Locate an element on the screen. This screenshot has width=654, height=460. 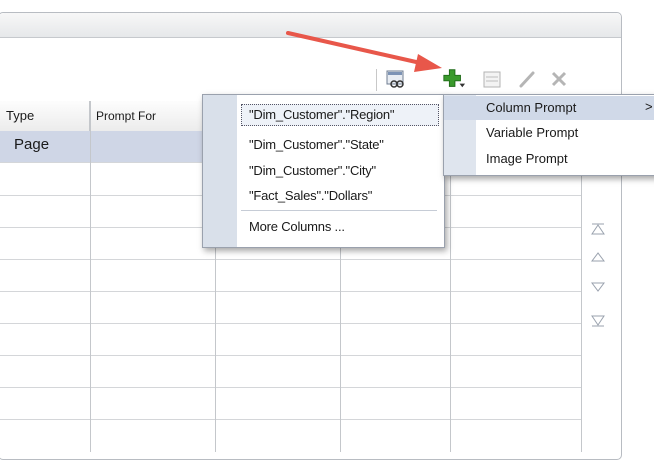
column-divider is located at coordinates (90, 276).